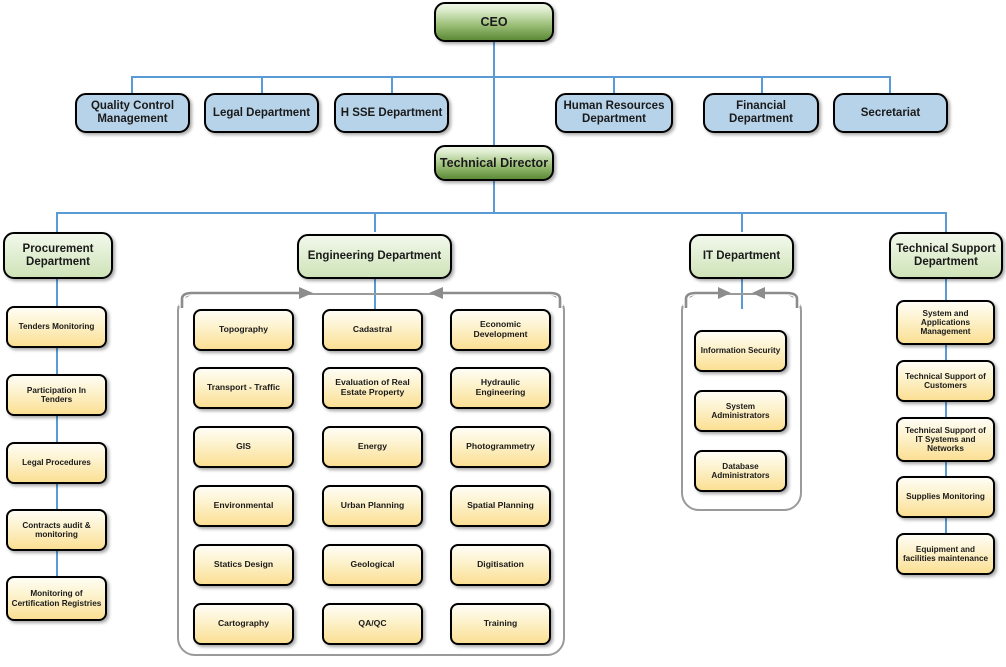  I want to click on node-label: Evaluation of Real Estate Property, so click(372, 387).